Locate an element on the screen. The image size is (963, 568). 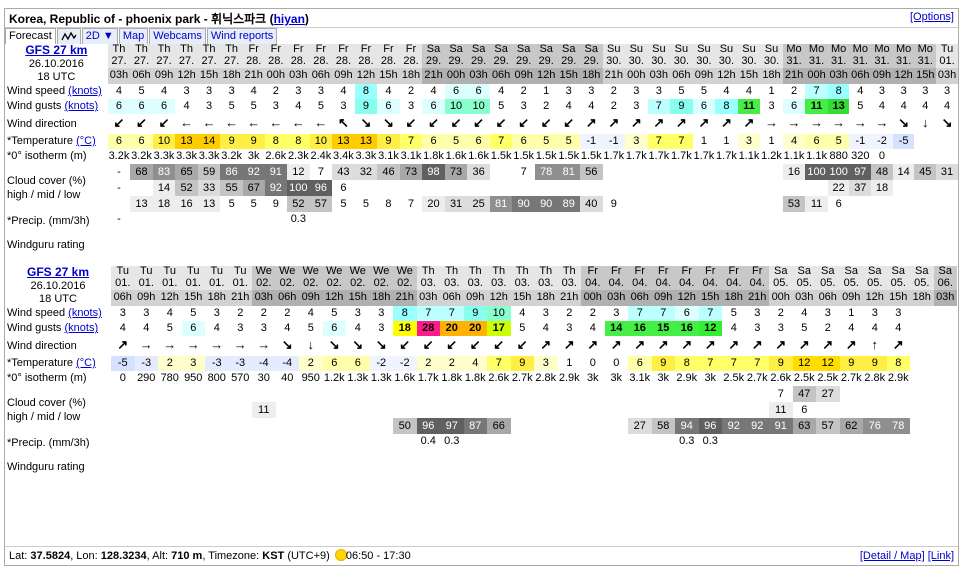
wind-gust-cell: 5 is located at coordinates (522, 328).